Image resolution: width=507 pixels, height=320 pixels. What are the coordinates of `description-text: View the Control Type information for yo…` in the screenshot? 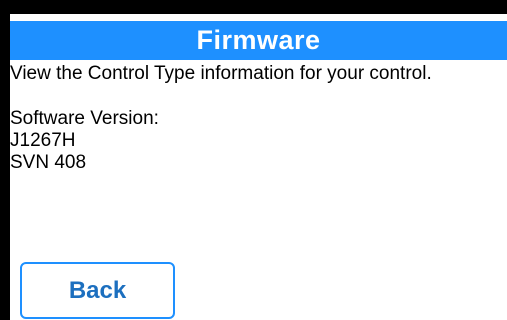 It's located at (221, 73).